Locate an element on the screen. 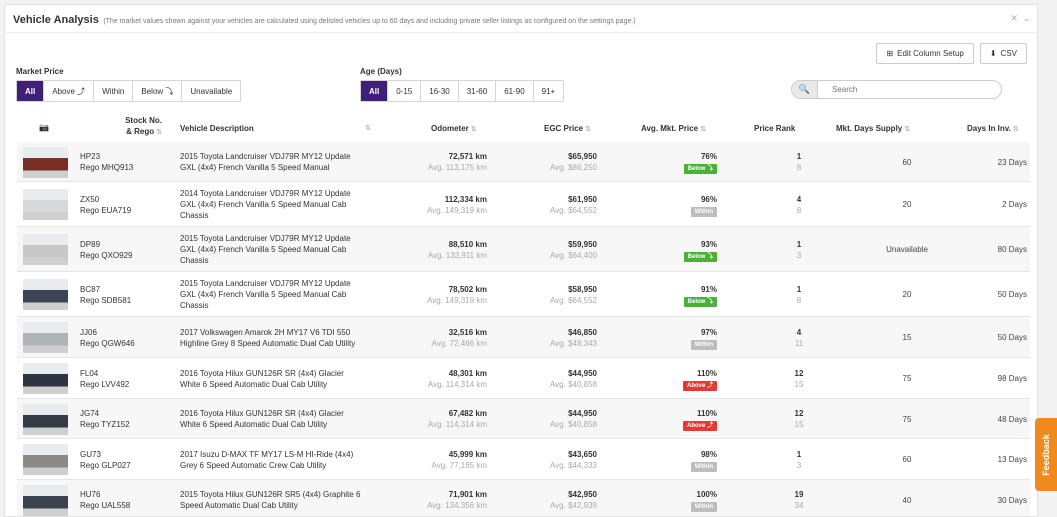  column-stock: Stock No. & Rego ⇅ is located at coordinates (137, 126).